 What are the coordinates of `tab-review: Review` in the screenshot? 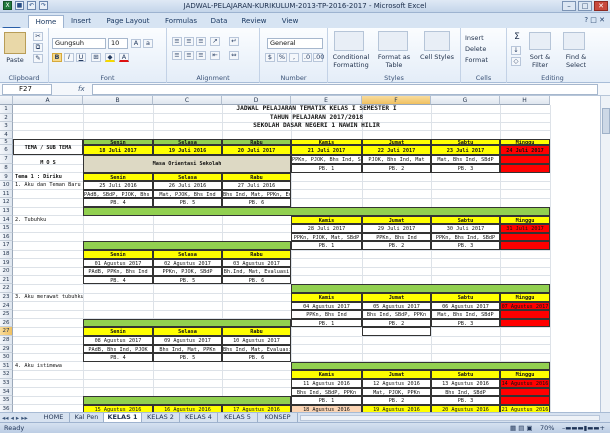 It's located at (254, 21).